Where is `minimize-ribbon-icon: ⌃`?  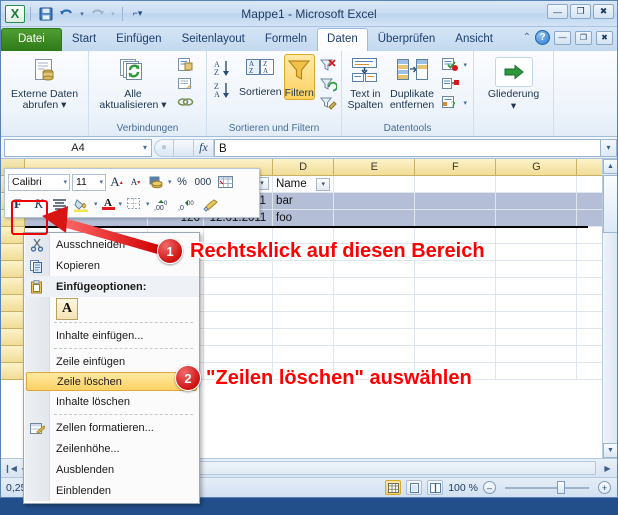
minimize-ribbon-icon: ⌃ is located at coordinates (527, 37).